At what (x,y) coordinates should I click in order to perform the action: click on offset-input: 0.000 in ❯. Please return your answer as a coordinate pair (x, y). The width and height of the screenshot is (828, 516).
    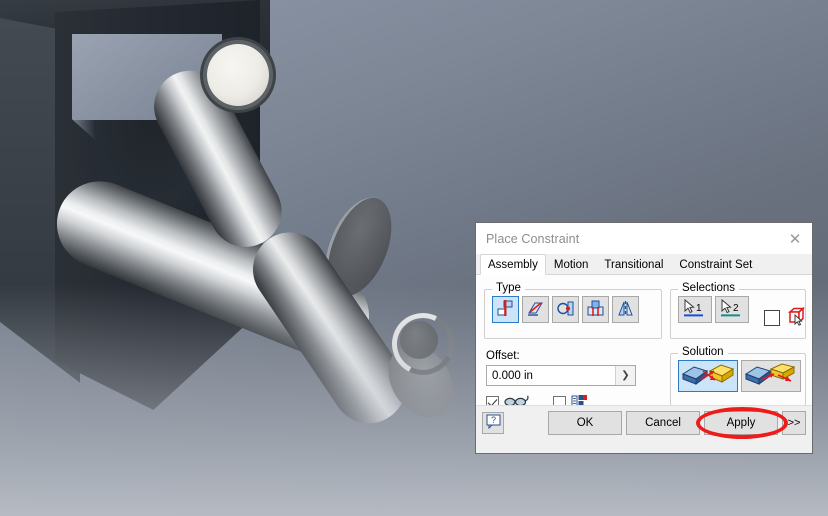
    Looking at the image, I should click on (561, 375).